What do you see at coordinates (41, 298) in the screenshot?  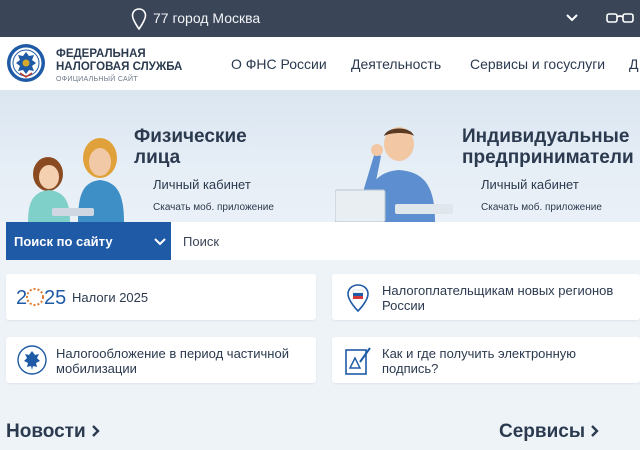 I see `taxes-2025-logo-icon: 2 25` at bounding box center [41, 298].